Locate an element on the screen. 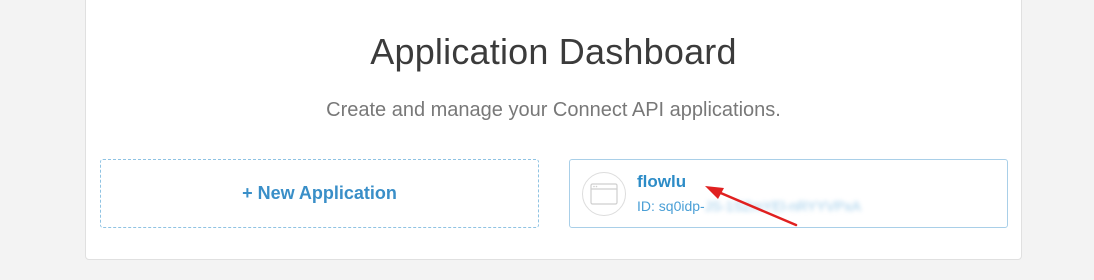 This screenshot has height=280, width=1094. new-application-label: + New Application is located at coordinates (319, 193).